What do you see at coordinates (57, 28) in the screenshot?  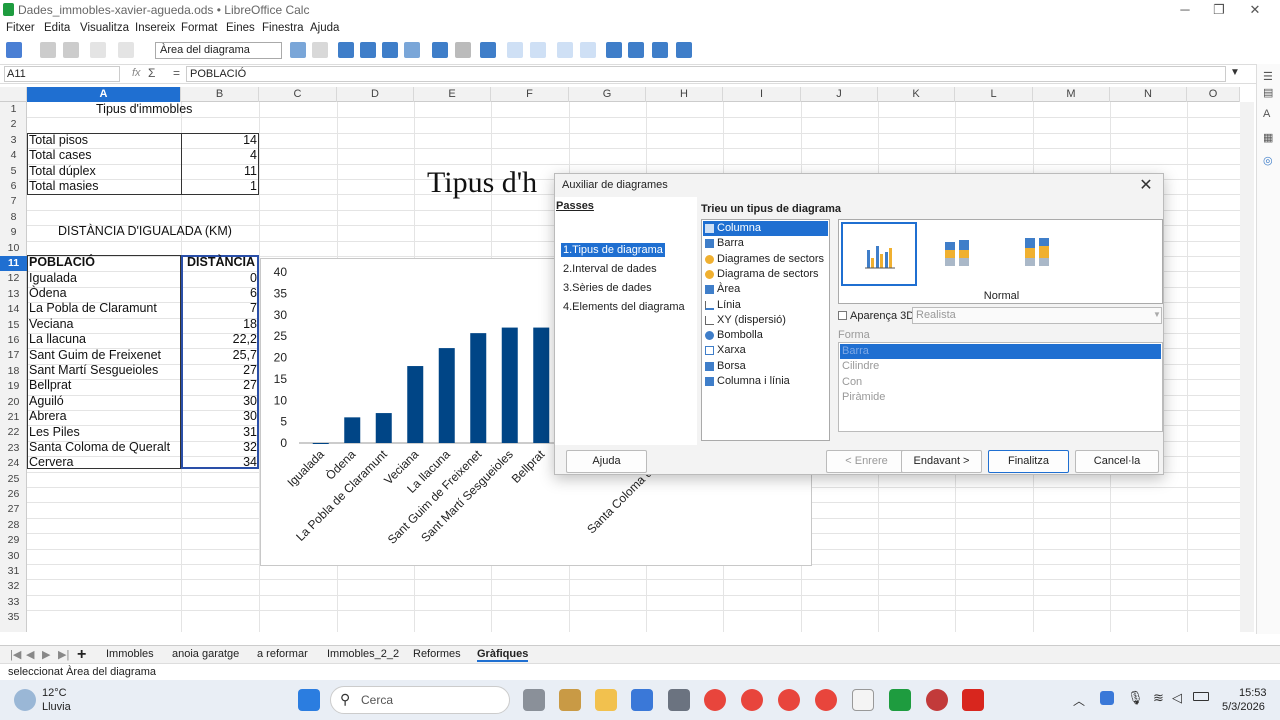 I see `menu-edita: Edita` at bounding box center [57, 28].